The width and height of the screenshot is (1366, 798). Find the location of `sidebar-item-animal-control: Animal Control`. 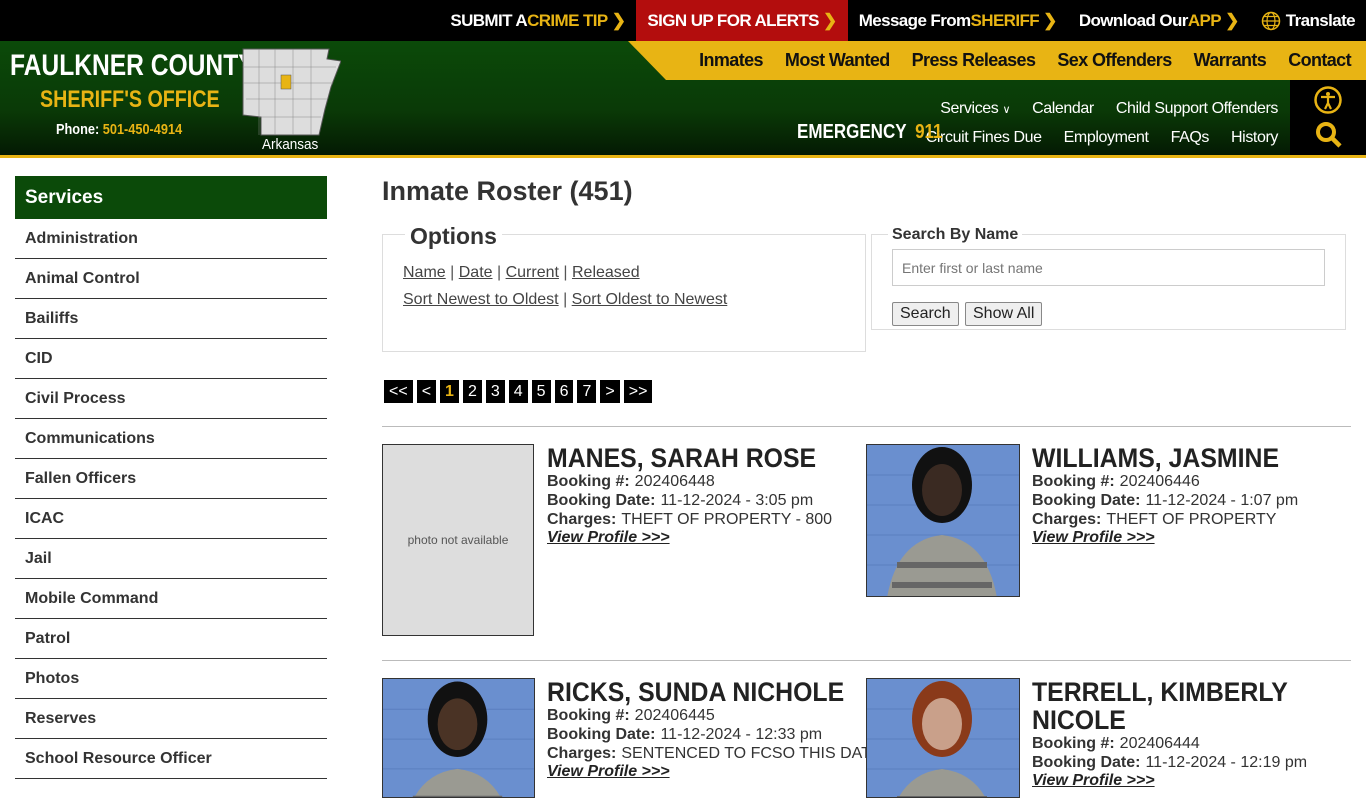

sidebar-item-animal-control: Animal Control is located at coordinates (171, 279).